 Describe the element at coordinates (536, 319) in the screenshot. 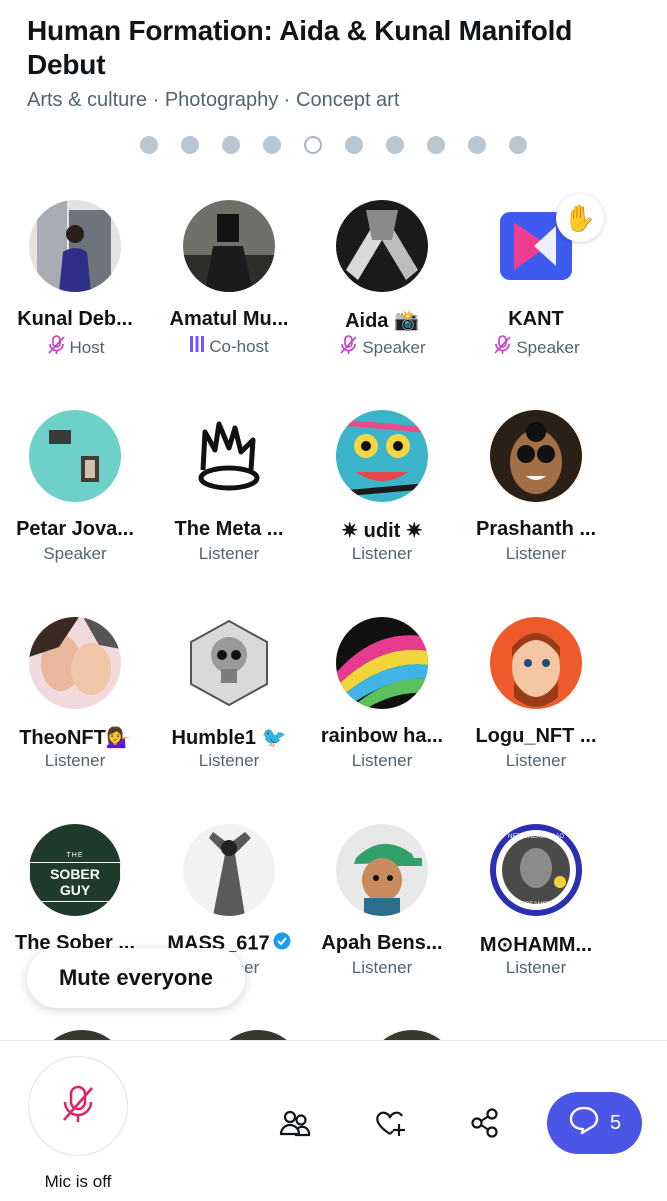

I see `participant-name: KANT` at that location.